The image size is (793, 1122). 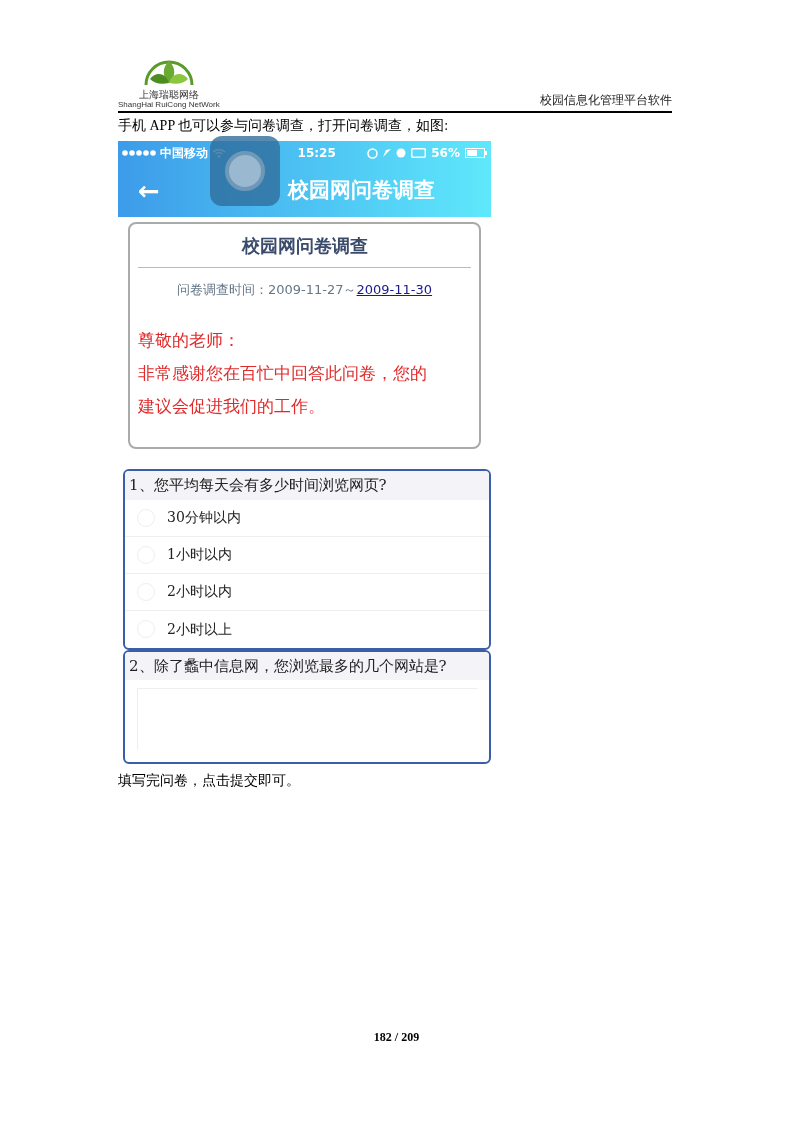 I want to click on survey-time-text: 问卷调查时间：2009-11-27～, so click(x=266, y=289).